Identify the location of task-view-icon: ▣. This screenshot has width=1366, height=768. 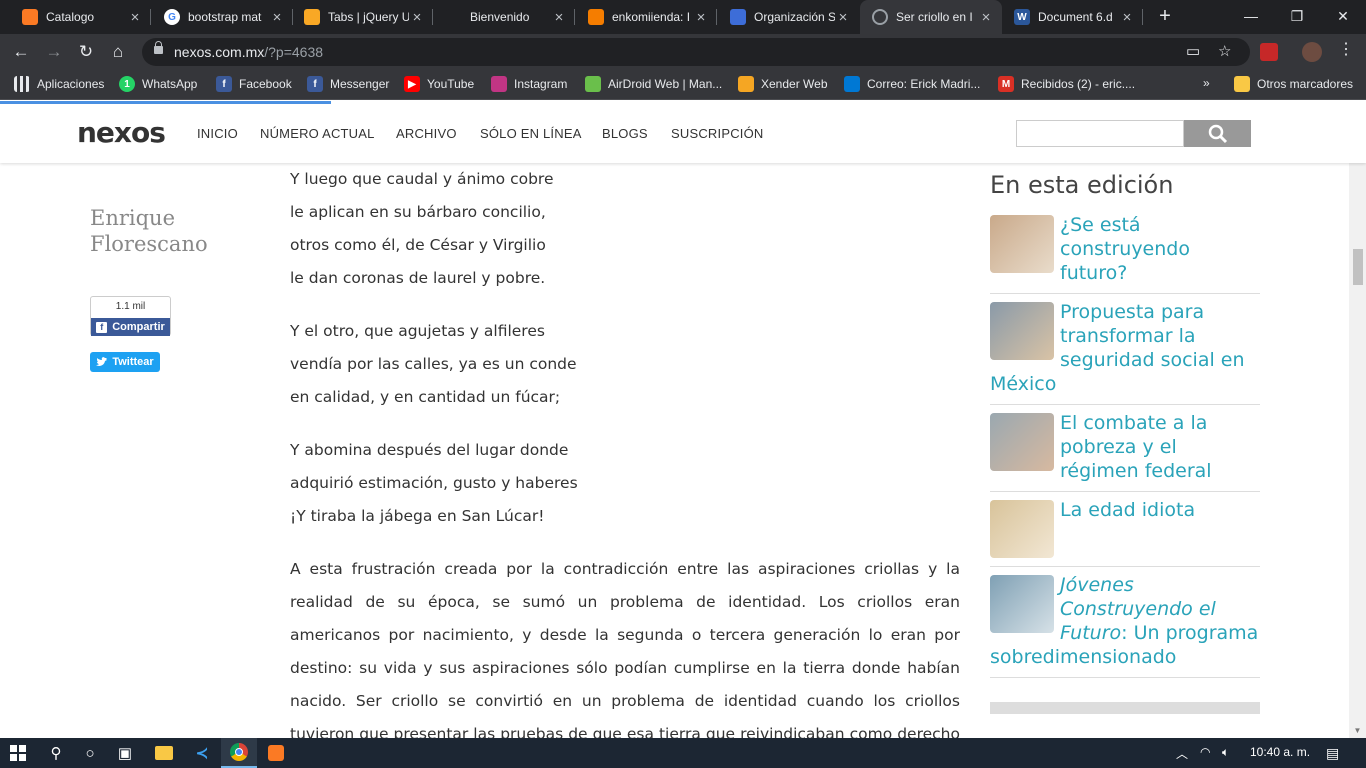
(125, 753).